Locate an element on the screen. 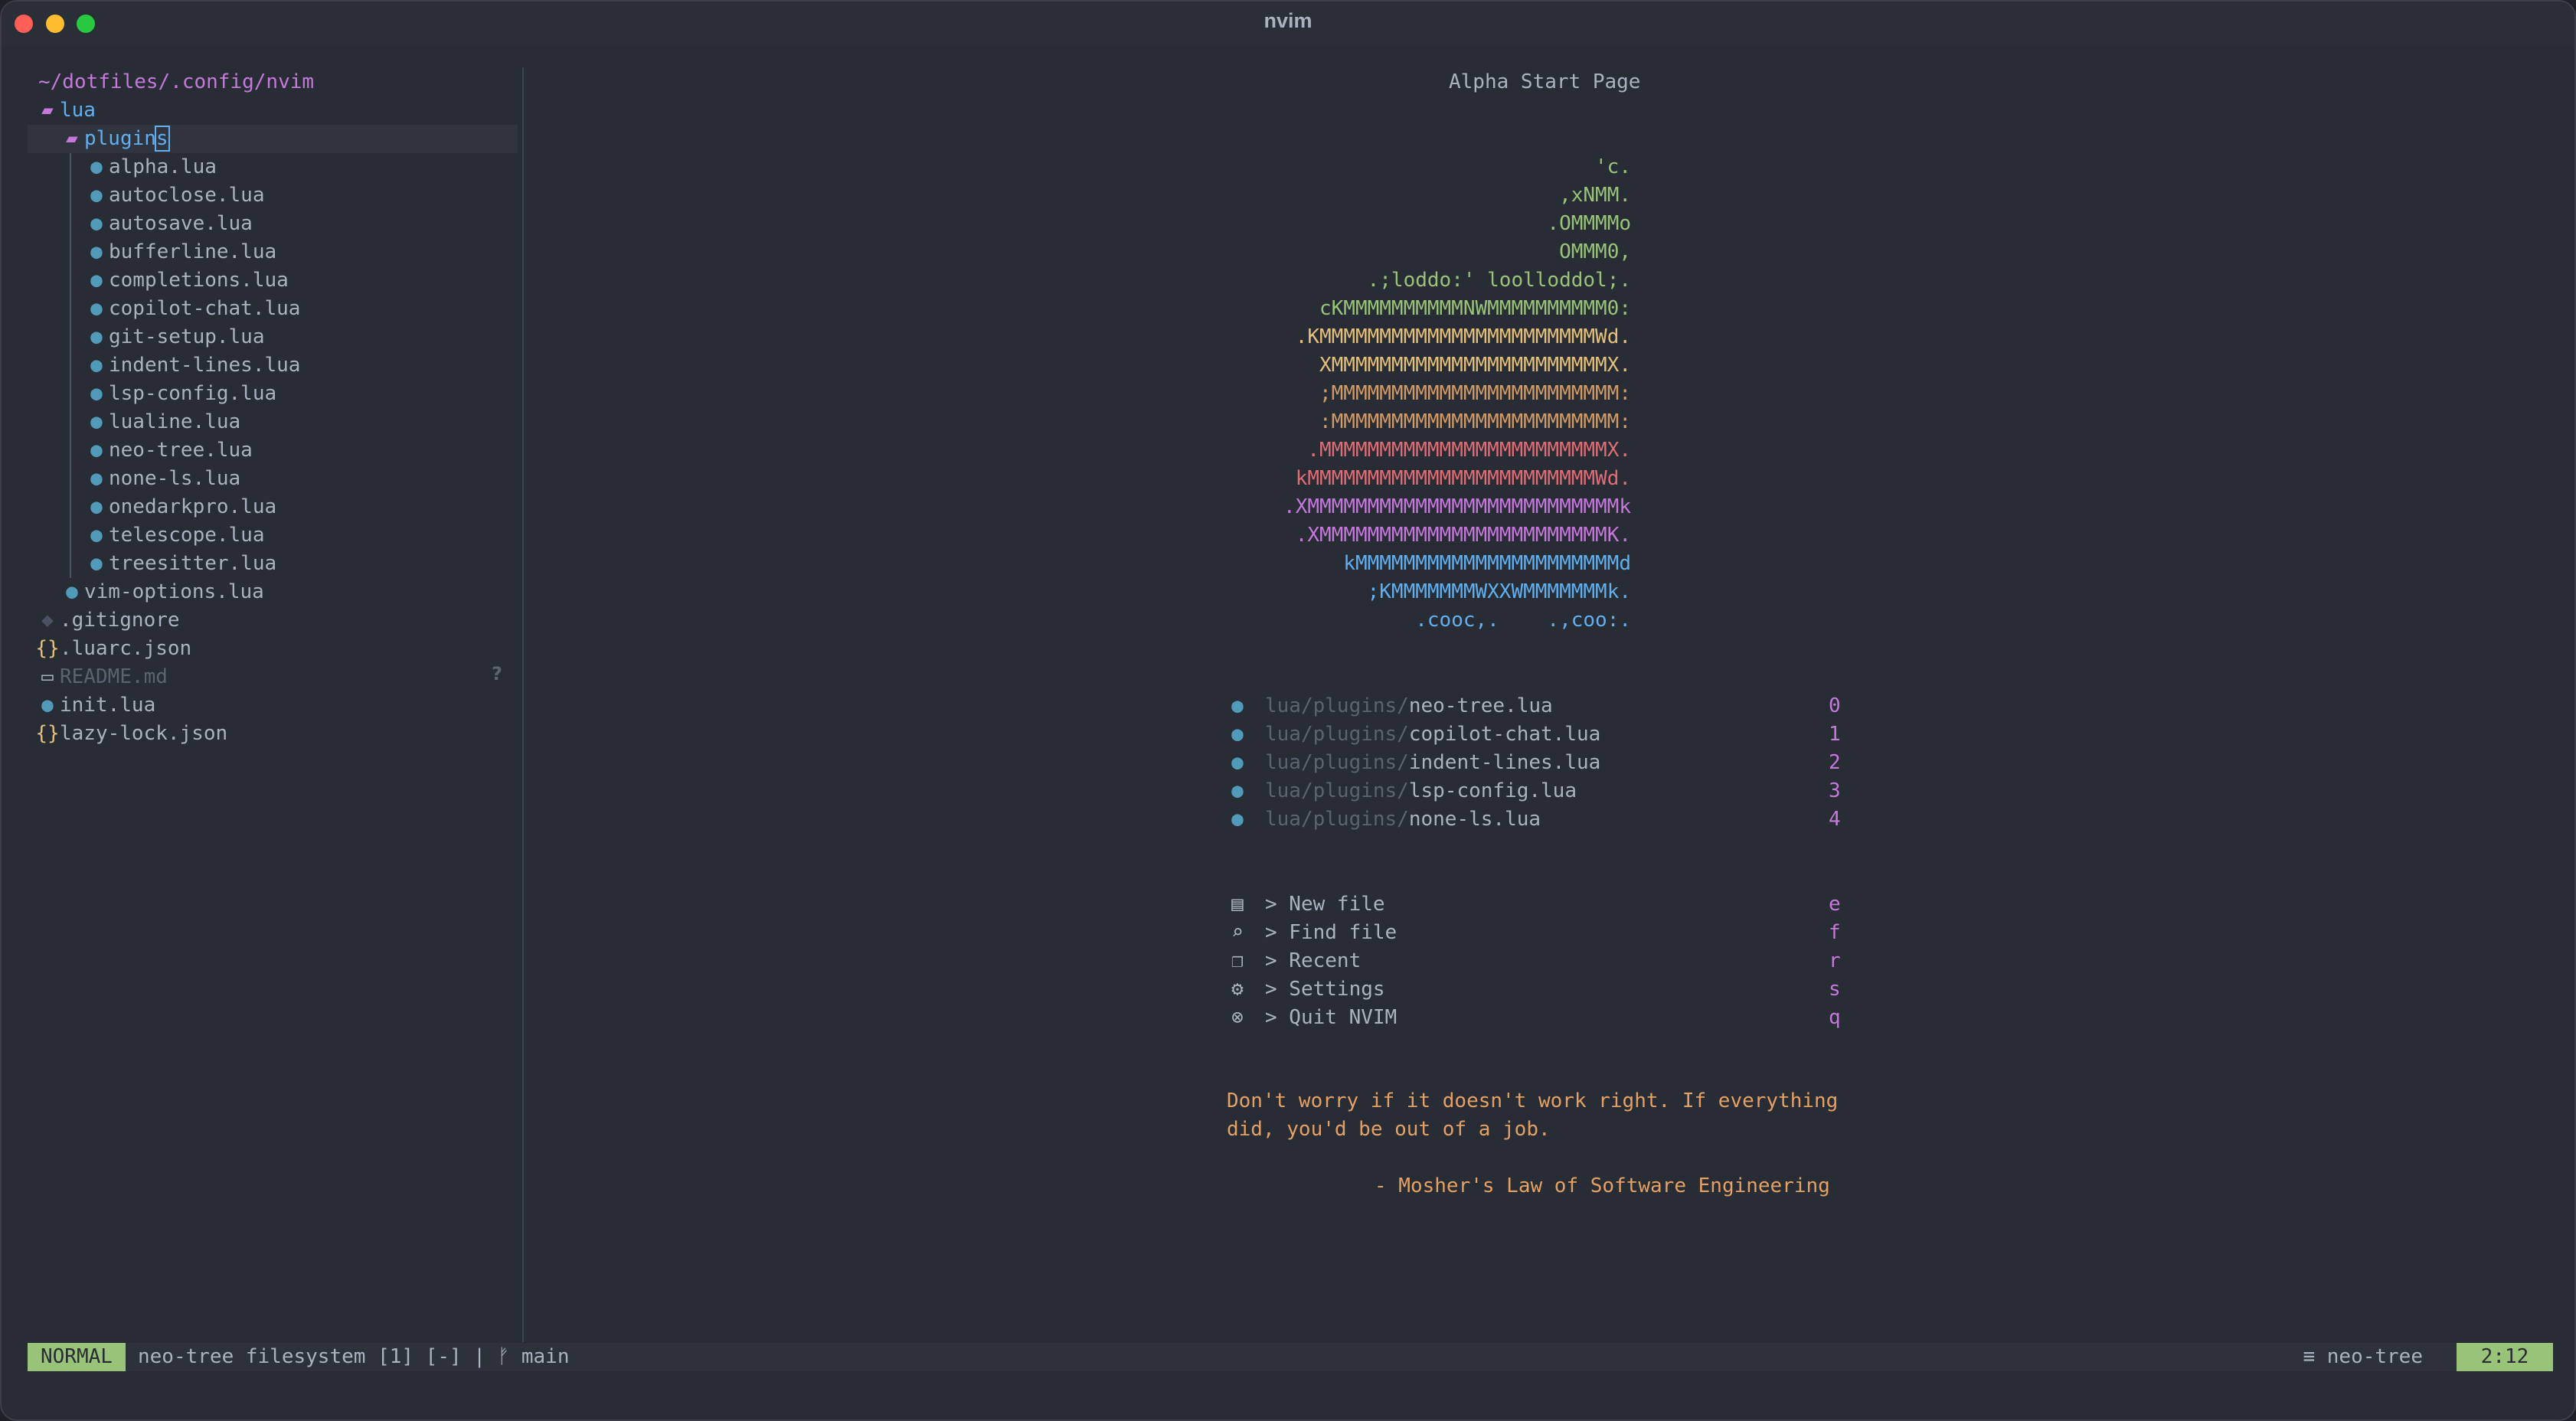 This screenshot has width=2576, height=1421. ascii-art-line: .;loddo:' loolloddol;. is located at coordinates (1499, 280).